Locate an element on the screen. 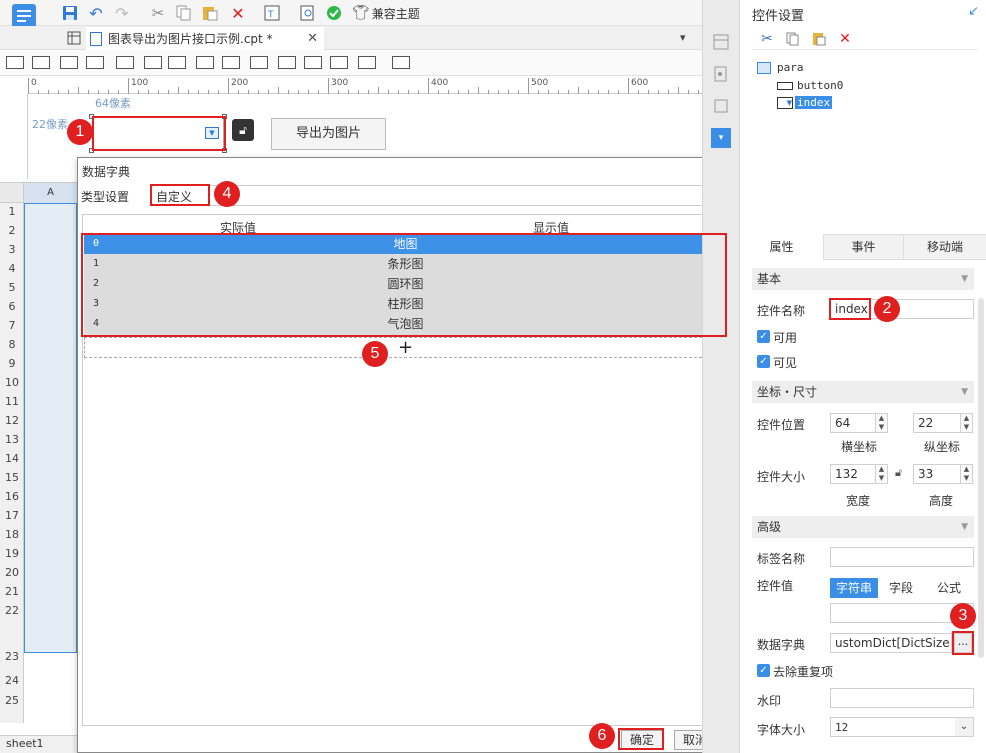 The image size is (986, 753). row-number: 4 is located at coordinates (12, 268).